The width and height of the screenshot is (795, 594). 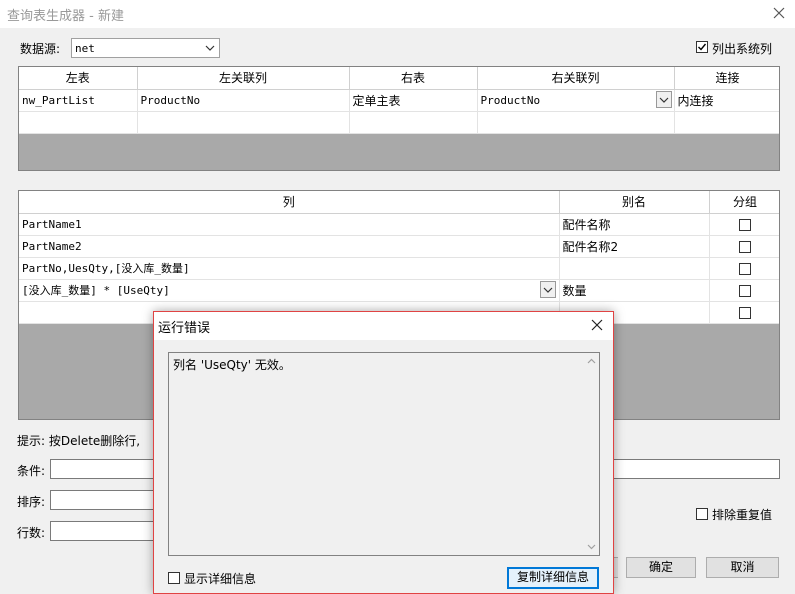 I want to click on column-cell: PartName1, so click(x=289, y=224).